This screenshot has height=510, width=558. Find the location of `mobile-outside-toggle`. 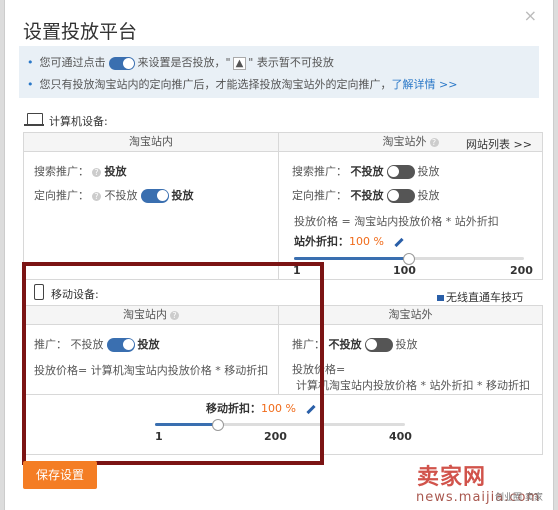

mobile-outside-toggle is located at coordinates (378, 345).